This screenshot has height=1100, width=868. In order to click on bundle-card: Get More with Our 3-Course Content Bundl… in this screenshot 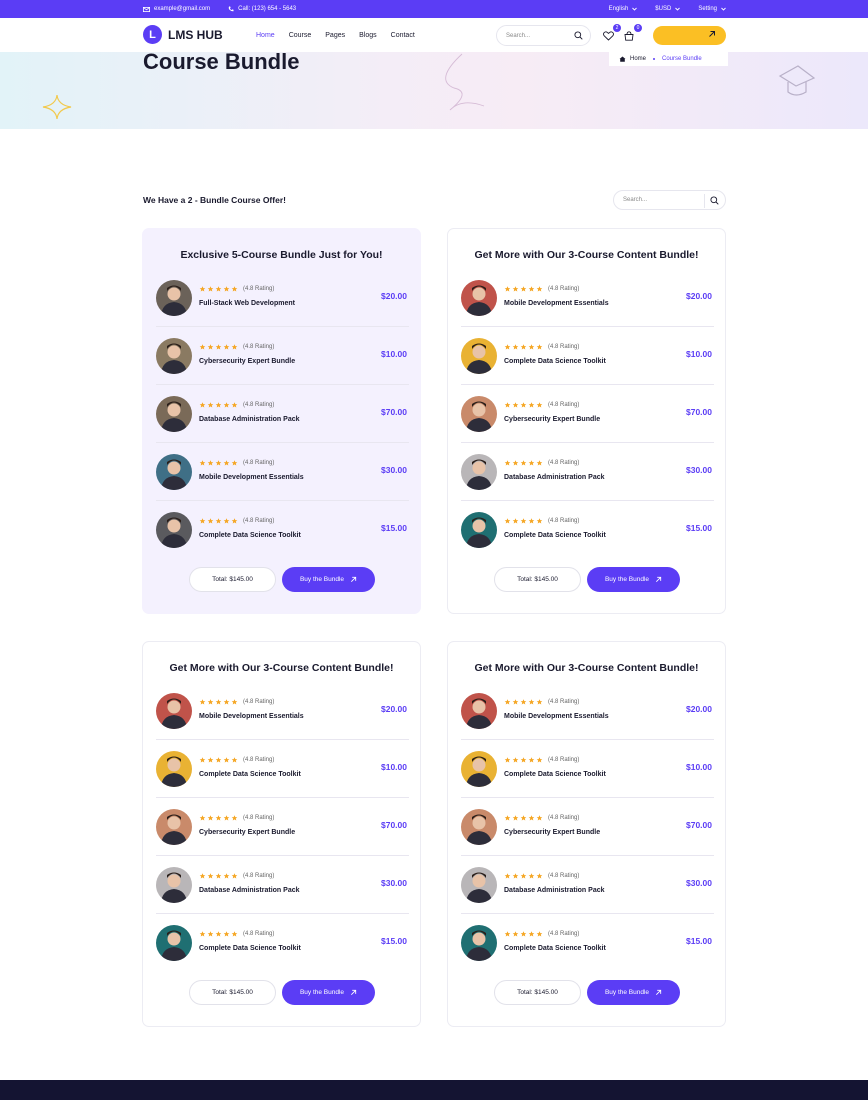, I will do `click(586, 421)`.